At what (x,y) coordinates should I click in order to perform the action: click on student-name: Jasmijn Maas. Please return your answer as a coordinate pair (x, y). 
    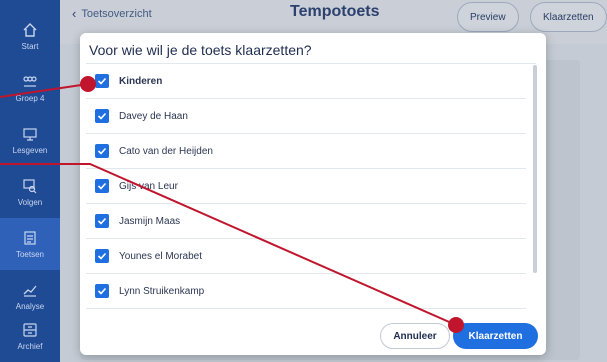
    Looking at the image, I should click on (150, 221).